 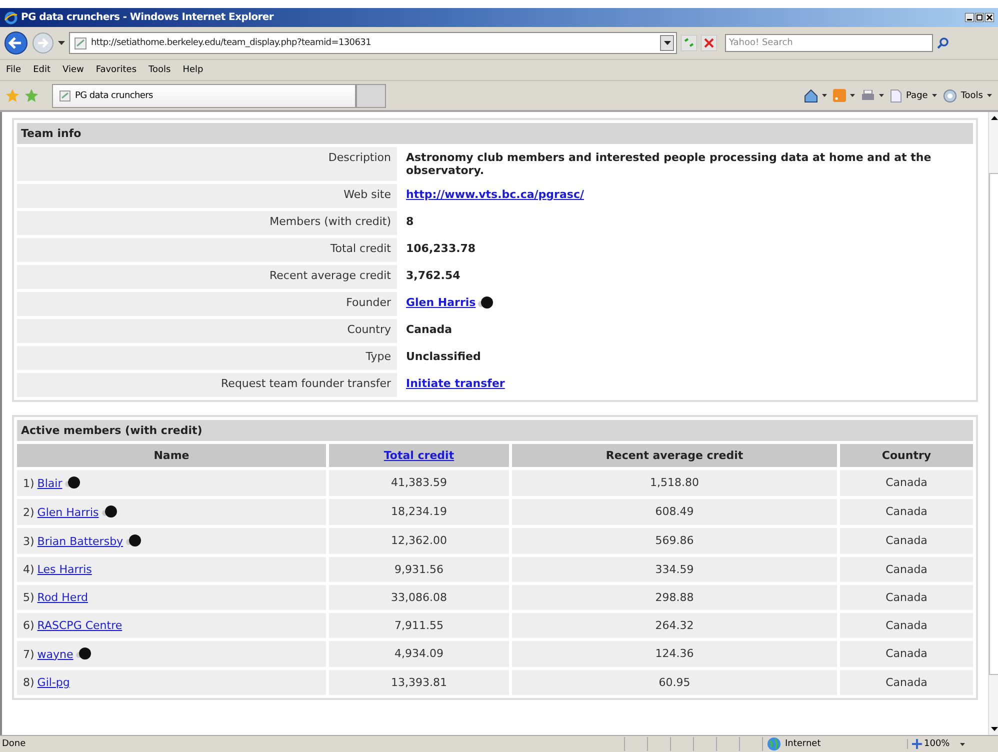 I want to click on field-label: Type, so click(x=207, y=358).